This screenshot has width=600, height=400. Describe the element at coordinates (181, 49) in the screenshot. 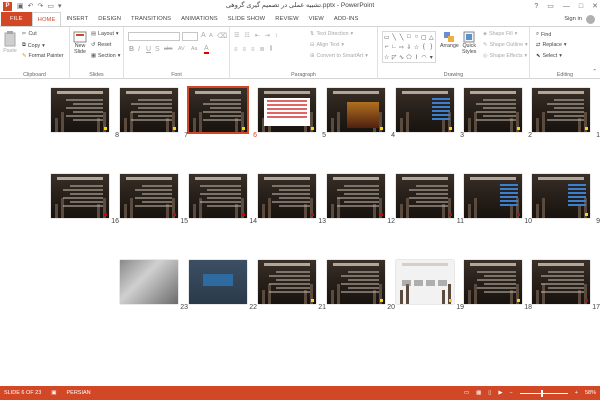

I see `character-spacing-button: AV` at that location.